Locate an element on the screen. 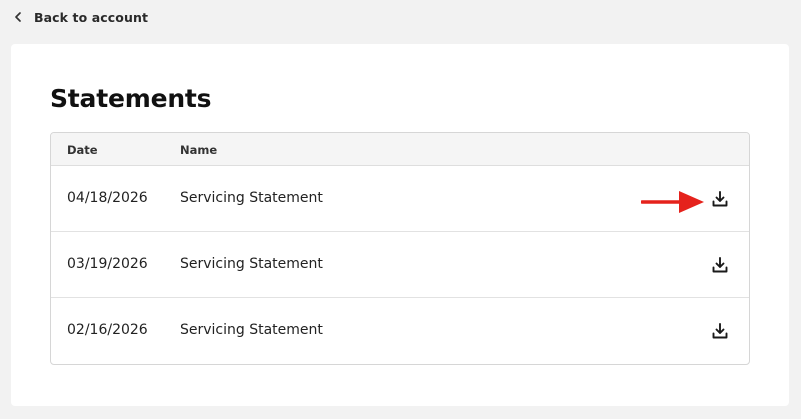 The image size is (801, 419). statement-date: 02/16/2026 is located at coordinates (107, 330).